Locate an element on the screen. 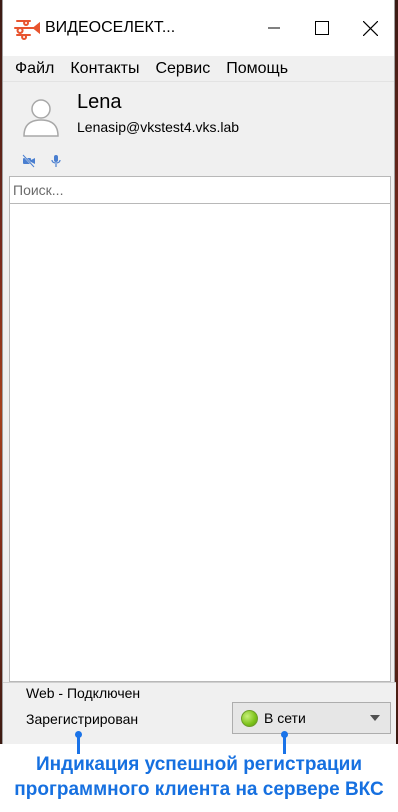 The width and height of the screenshot is (398, 812). menu-bar: Файл Контакты Сервис Помощь is located at coordinates (198, 69).